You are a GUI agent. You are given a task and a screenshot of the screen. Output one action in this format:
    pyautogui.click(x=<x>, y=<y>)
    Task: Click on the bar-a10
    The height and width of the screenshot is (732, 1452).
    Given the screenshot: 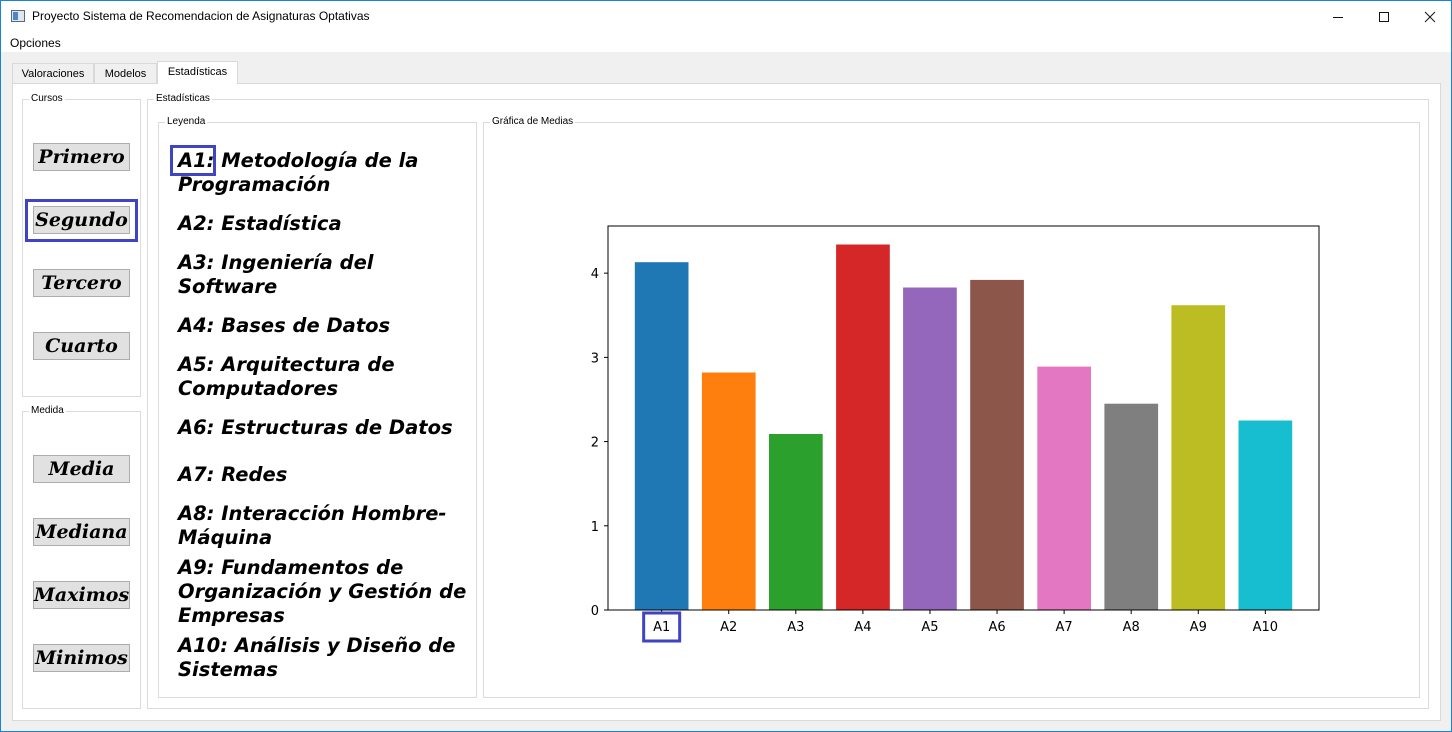 What is the action you would take?
    pyautogui.click(x=1265, y=515)
    